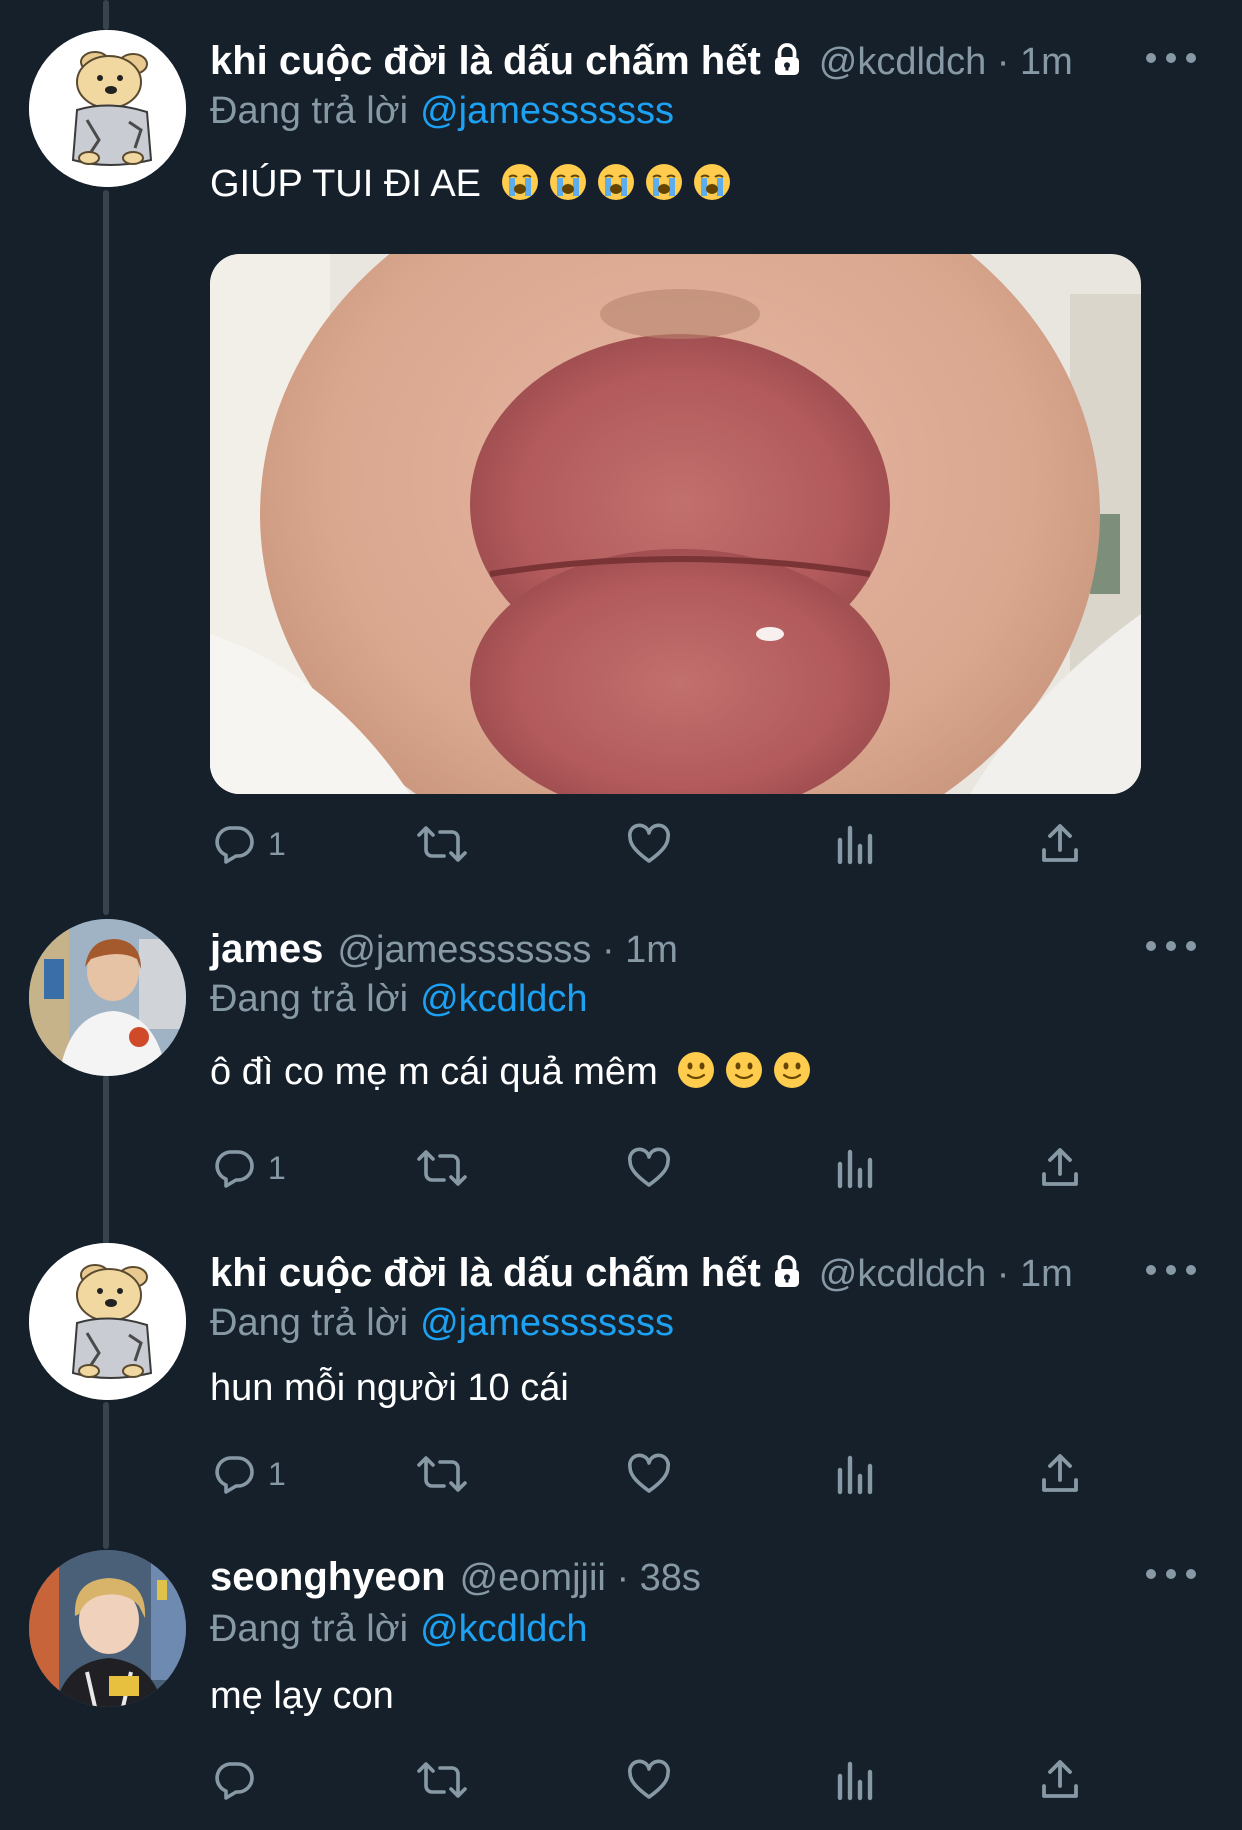  I want to click on tweet-text: hun mỗi người 10 cái, so click(389, 1388).